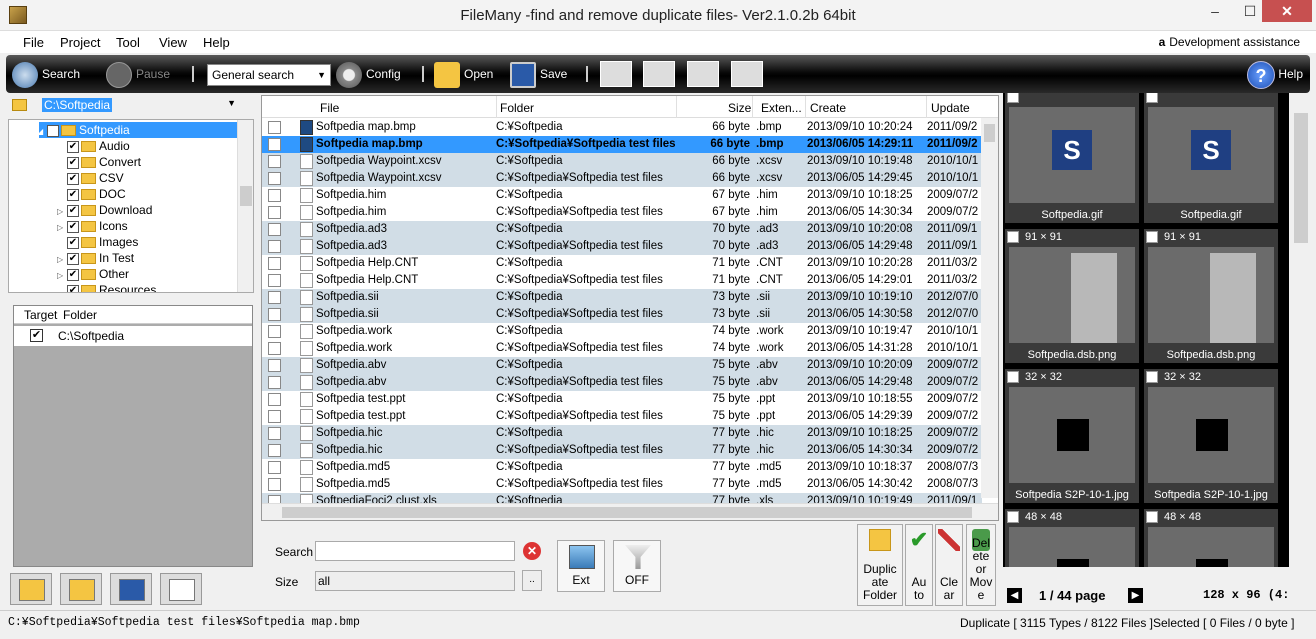  Describe the element at coordinates (138, 74) in the screenshot. I see `pause-button: Pause` at that location.